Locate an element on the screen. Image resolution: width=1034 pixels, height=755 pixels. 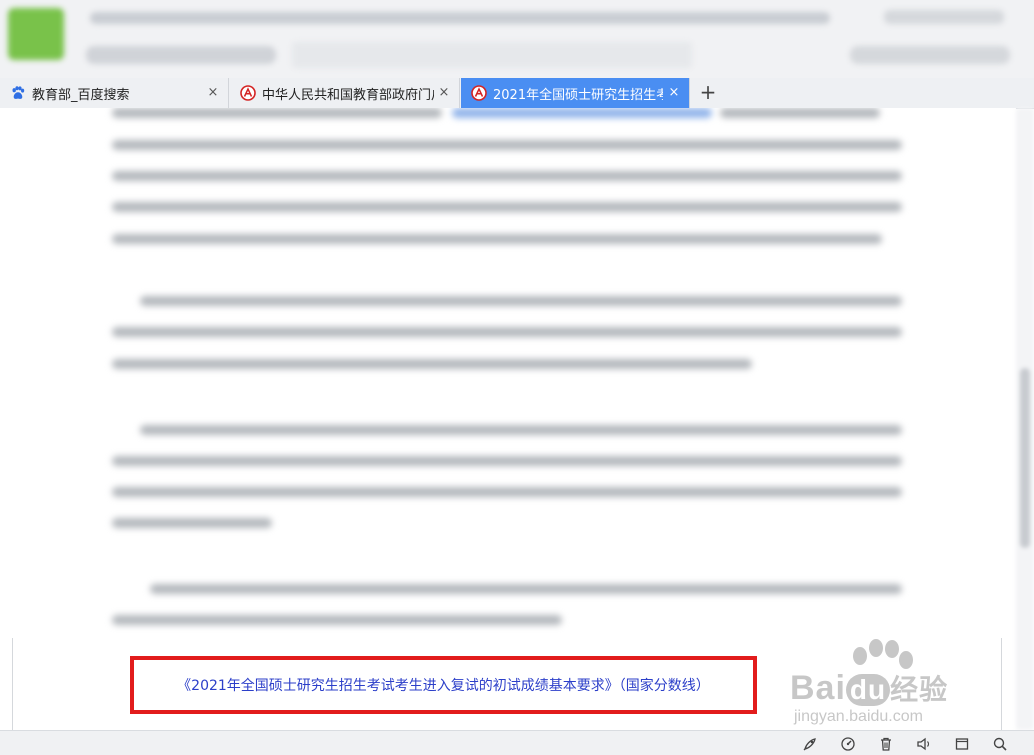
browser-logo-icon is located at coordinates (36, 34).